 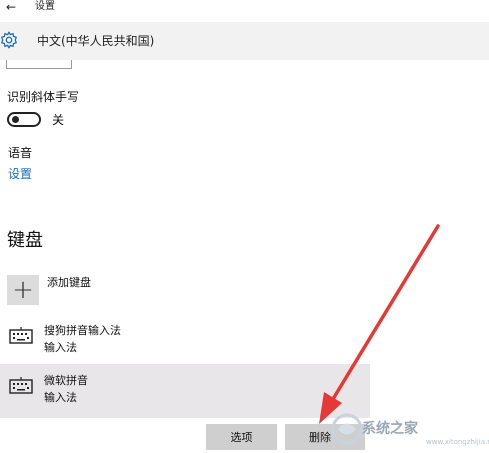 I want to click on keyboard-item-name: 搜狗拼音输入法, so click(x=82, y=330).